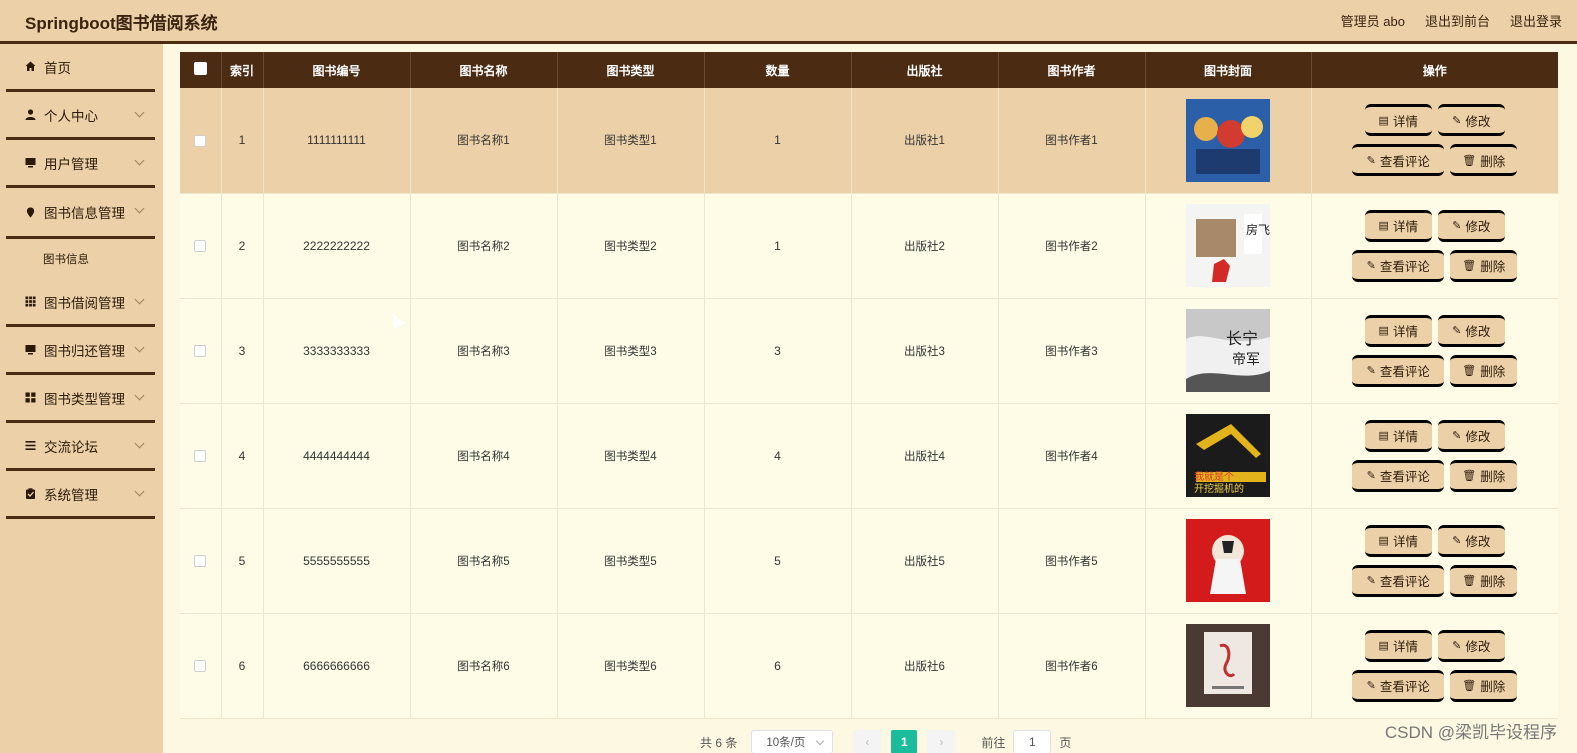 The width and height of the screenshot is (1577, 753). I want to click on cell-cover: 长宁 帝军, so click(1228, 351).